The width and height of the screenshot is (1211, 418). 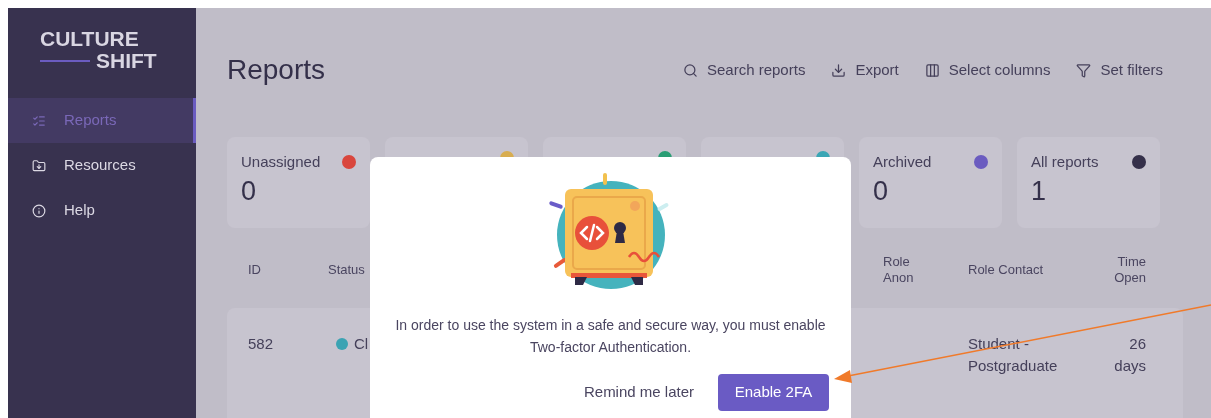 I want to click on card-label: Unassigned, so click(x=281, y=162).